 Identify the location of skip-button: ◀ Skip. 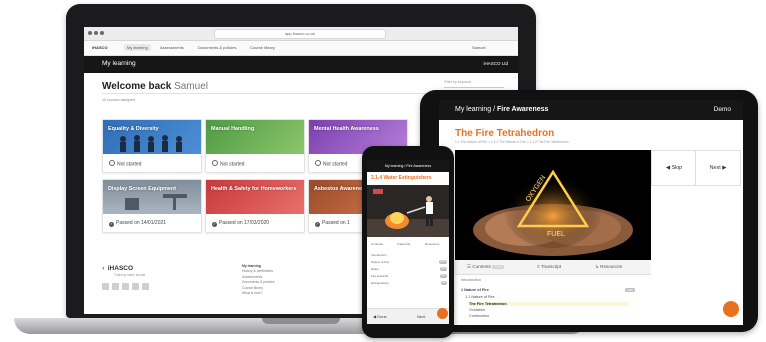
(674, 168).